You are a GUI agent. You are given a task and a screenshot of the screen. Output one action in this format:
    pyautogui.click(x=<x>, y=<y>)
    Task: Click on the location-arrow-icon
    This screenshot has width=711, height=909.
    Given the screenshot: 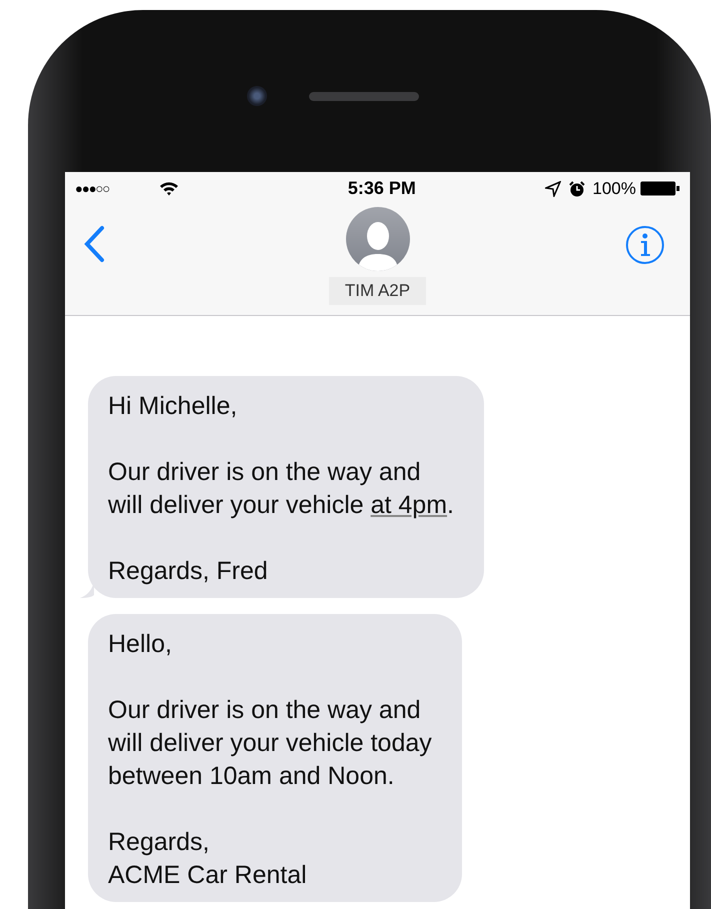 What is the action you would take?
    pyautogui.click(x=552, y=188)
    